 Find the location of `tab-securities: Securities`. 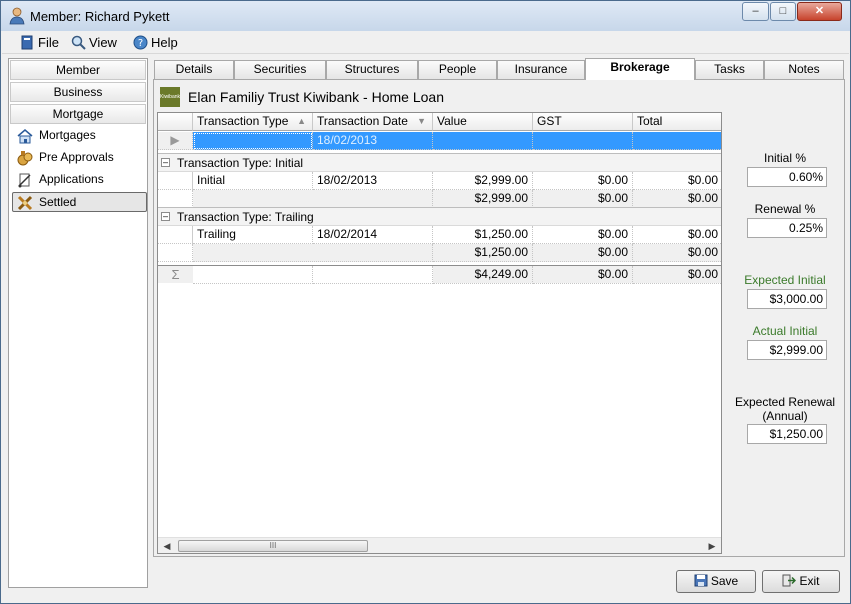

tab-securities: Securities is located at coordinates (280, 69).